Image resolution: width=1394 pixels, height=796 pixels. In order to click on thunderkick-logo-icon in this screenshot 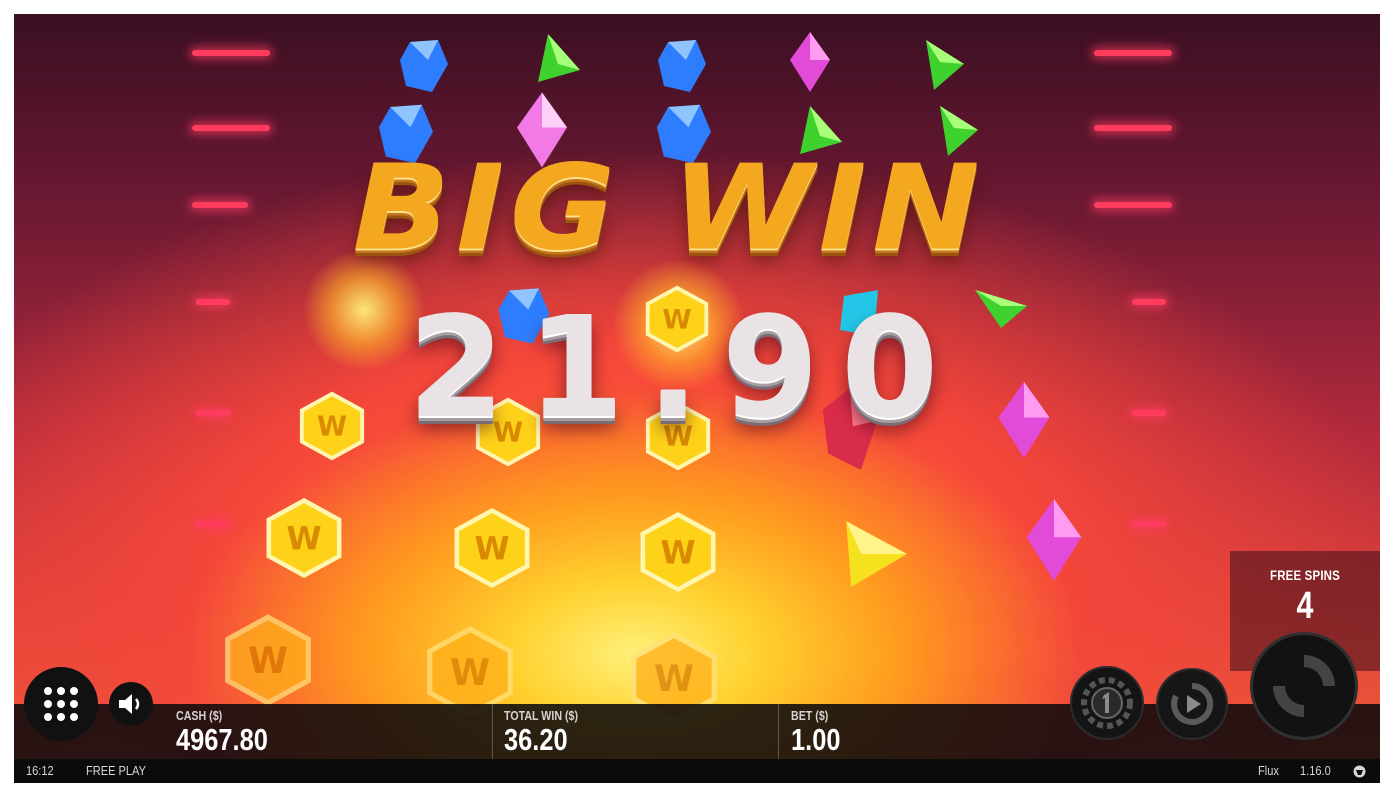, I will do `click(1359, 771)`.